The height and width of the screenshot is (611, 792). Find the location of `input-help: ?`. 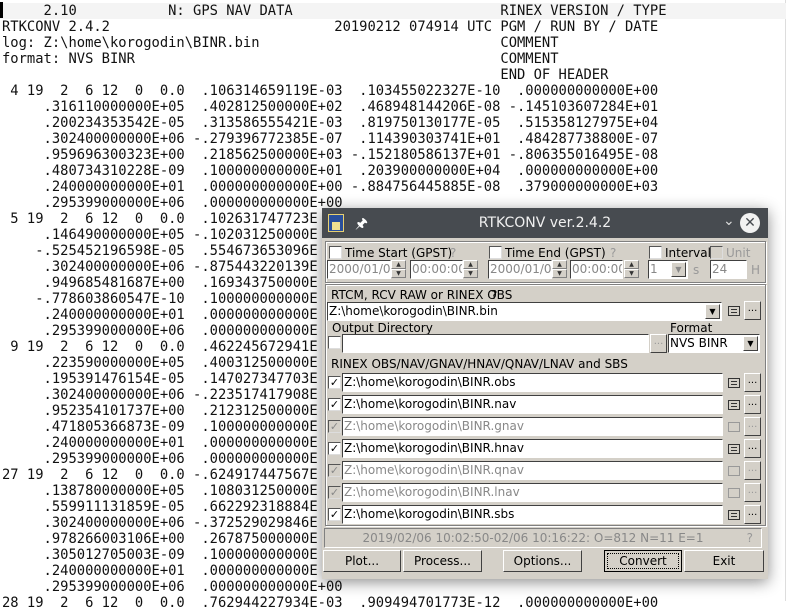

input-help: ? is located at coordinates (494, 295).